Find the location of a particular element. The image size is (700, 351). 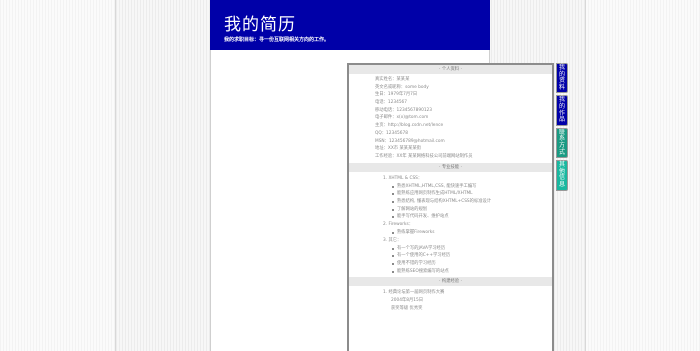

skill-item: 熟练掌握Fireworks is located at coordinates (467, 233).